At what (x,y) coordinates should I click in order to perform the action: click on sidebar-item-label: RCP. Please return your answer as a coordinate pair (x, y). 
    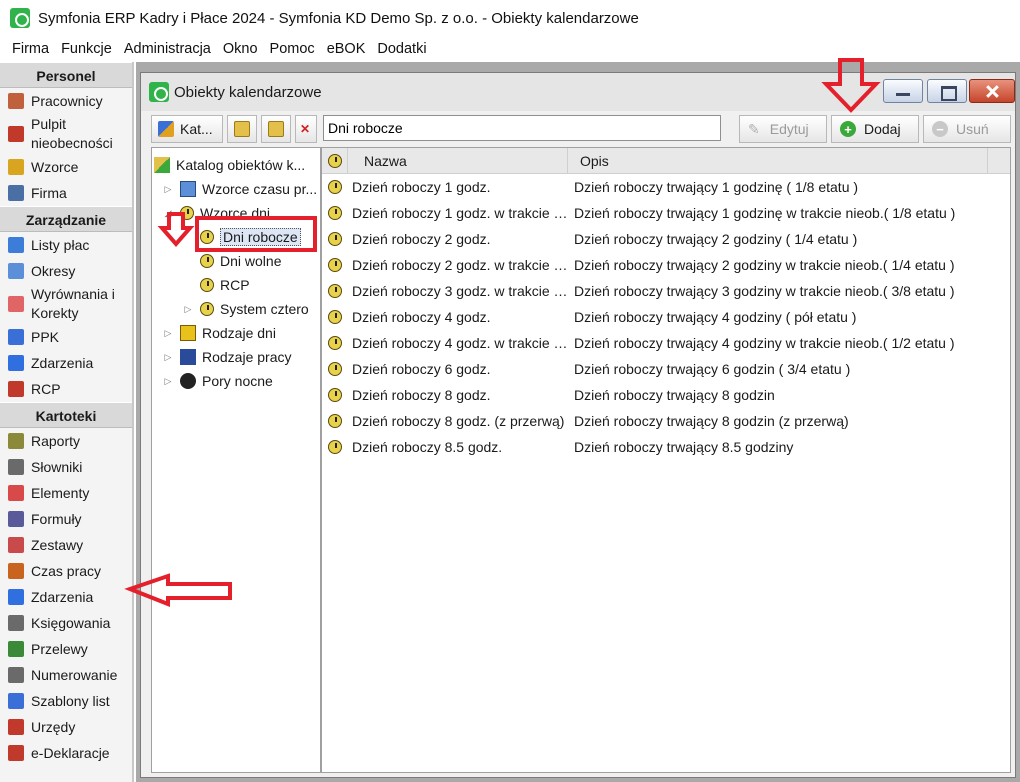
    Looking at the image, I should click on (46, 388).